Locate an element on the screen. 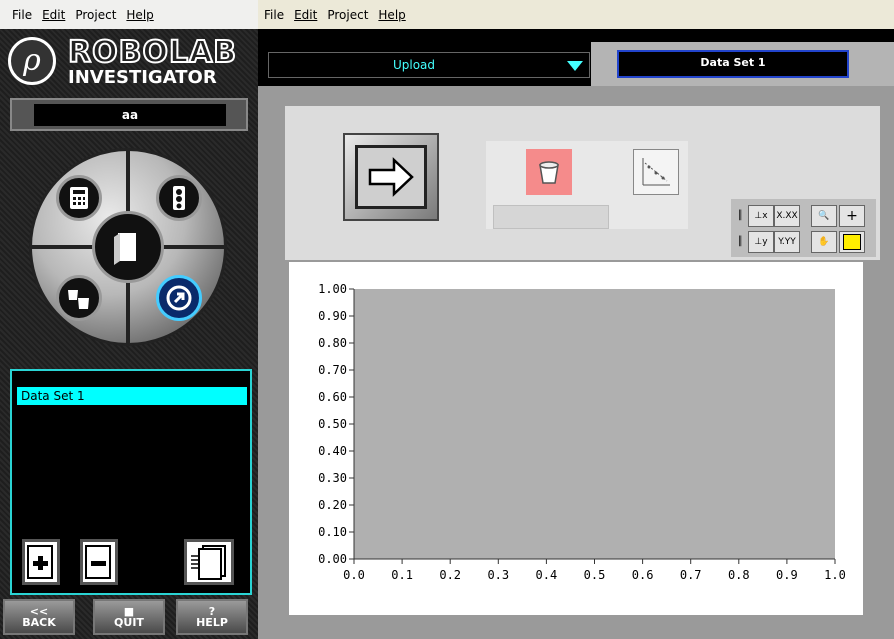 The image size is (894, 639). crosshair-icon: + is located at coordinates (852, 216).